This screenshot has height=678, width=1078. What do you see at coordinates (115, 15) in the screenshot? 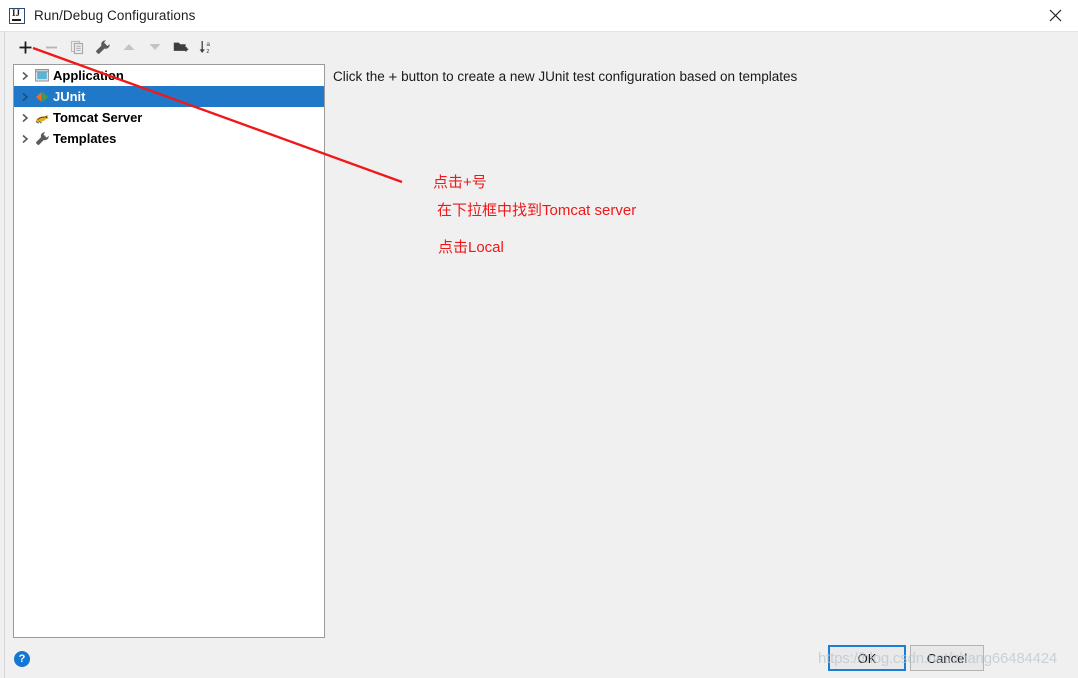
I see `window-title: Run/Debug Configurations` at bounding box center [115, 15].